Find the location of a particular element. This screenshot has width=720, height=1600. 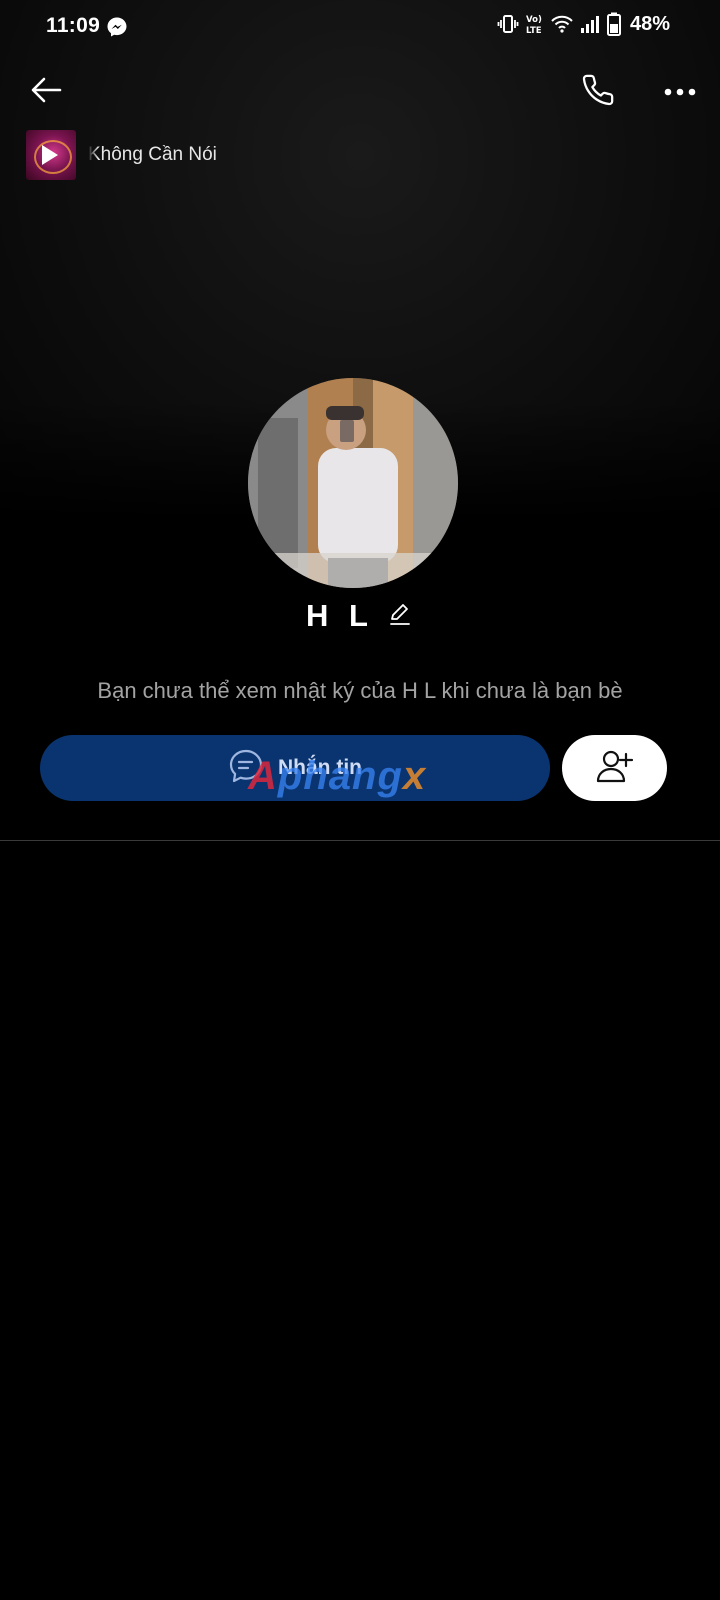

message-button-label: Nhắn tin is located at coordinates (320, 767).